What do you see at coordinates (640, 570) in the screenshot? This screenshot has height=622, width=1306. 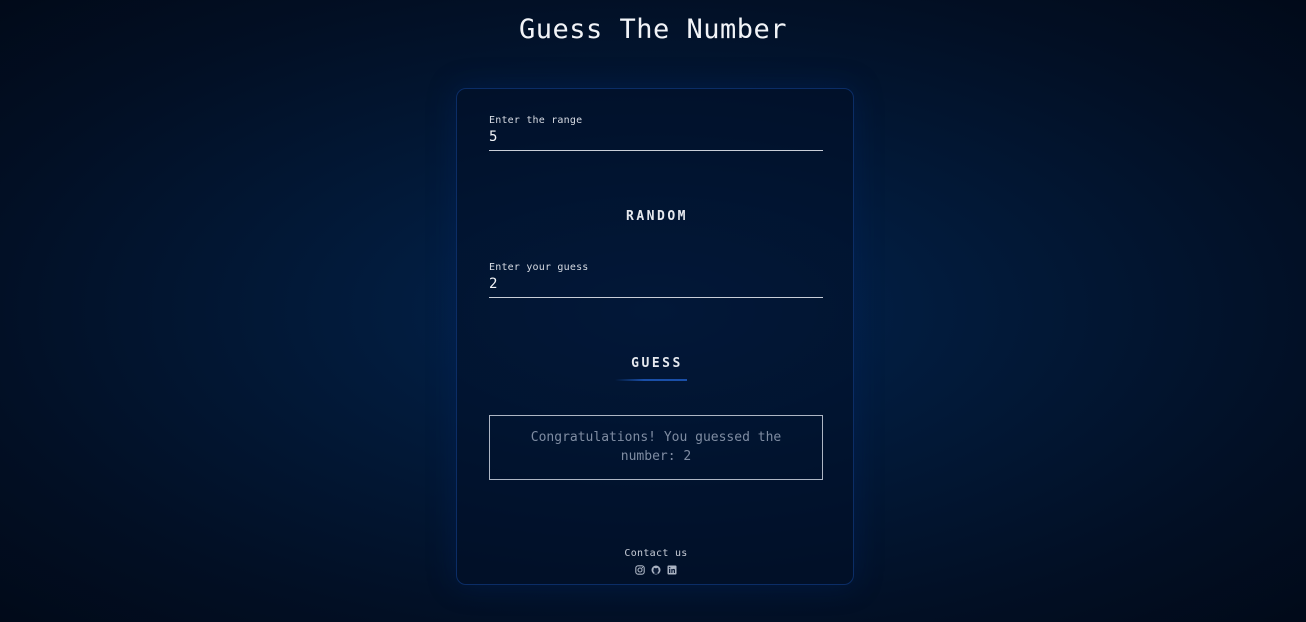 I see `instagram-icon` at bounding box center [640, 570].